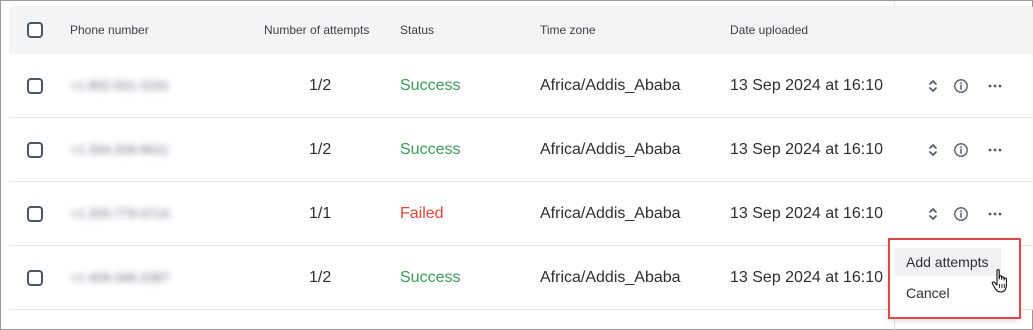 The width and height of the screenshot is (1033, 330). What do you see at coordinates (120, 277) in the screenshot?
I see `phone-number: +1 409-346-2387` at bounding box center [120, 277].